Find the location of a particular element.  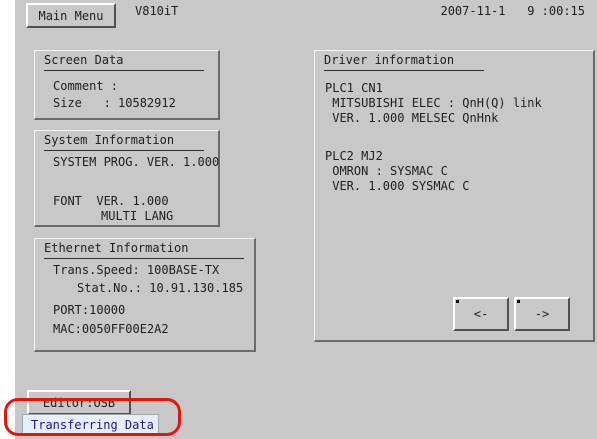

plc1-driver-text: MITSUBISHI ELEC : QnH(Q) link is located at coordinates (433, 103).